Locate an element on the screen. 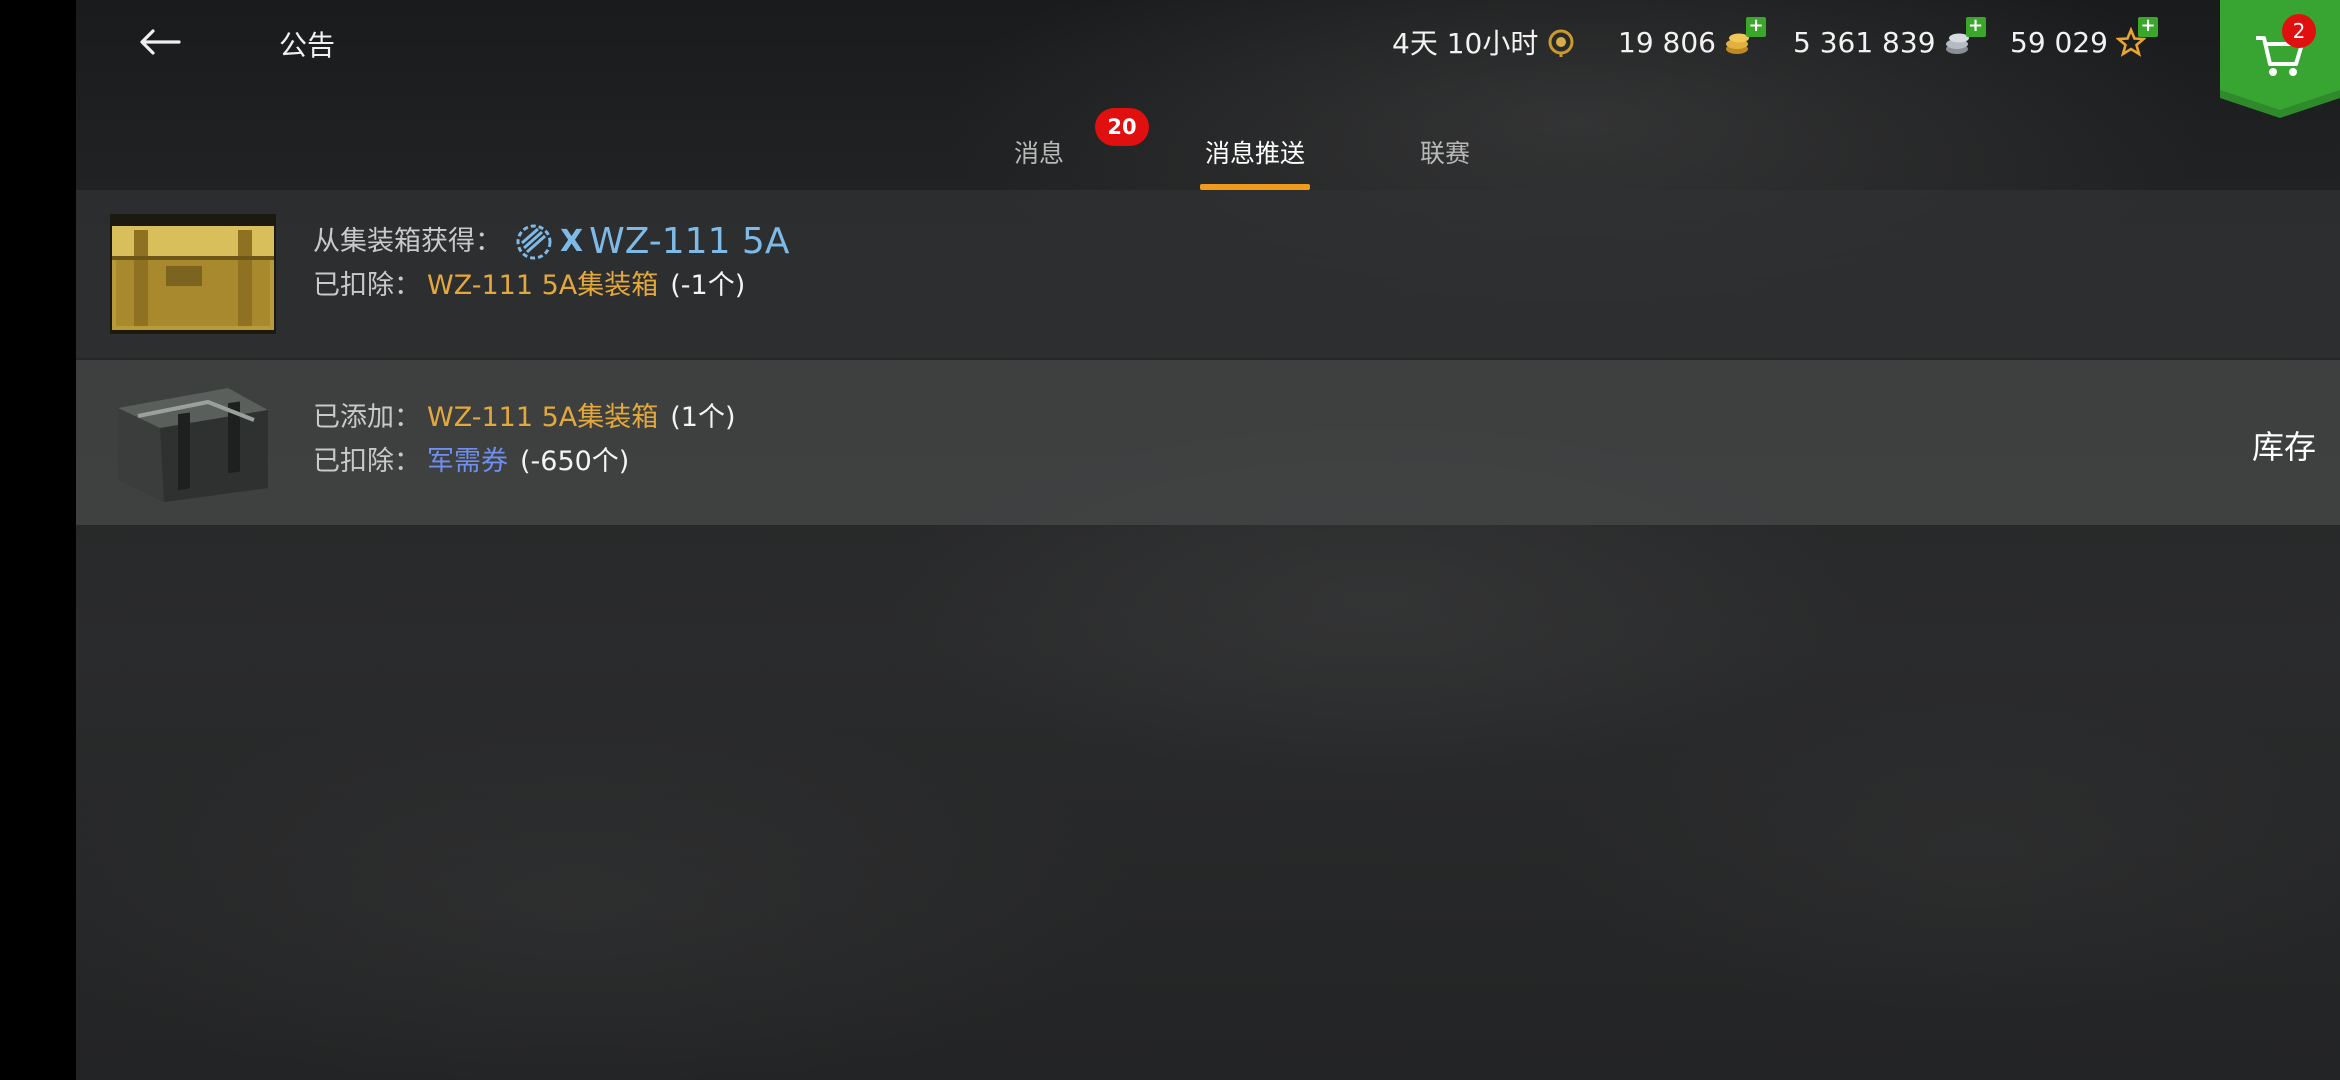 Image resolution: width=2340 pixels, height=1080 pixels. message-label: 从集装箱获得： is located at coordinates (407, 241).